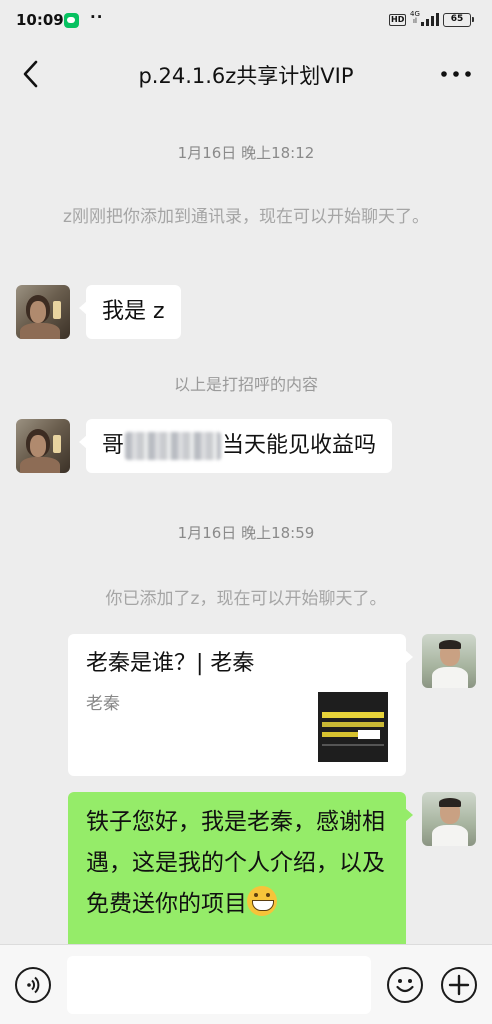 Image resolution: width=492 pixels, height=1024 pixels. What do you see at coordinates (299, 445) in the screenshot?
I see `message-text: 当天能见收益吗` at bounding box center [299, 445].